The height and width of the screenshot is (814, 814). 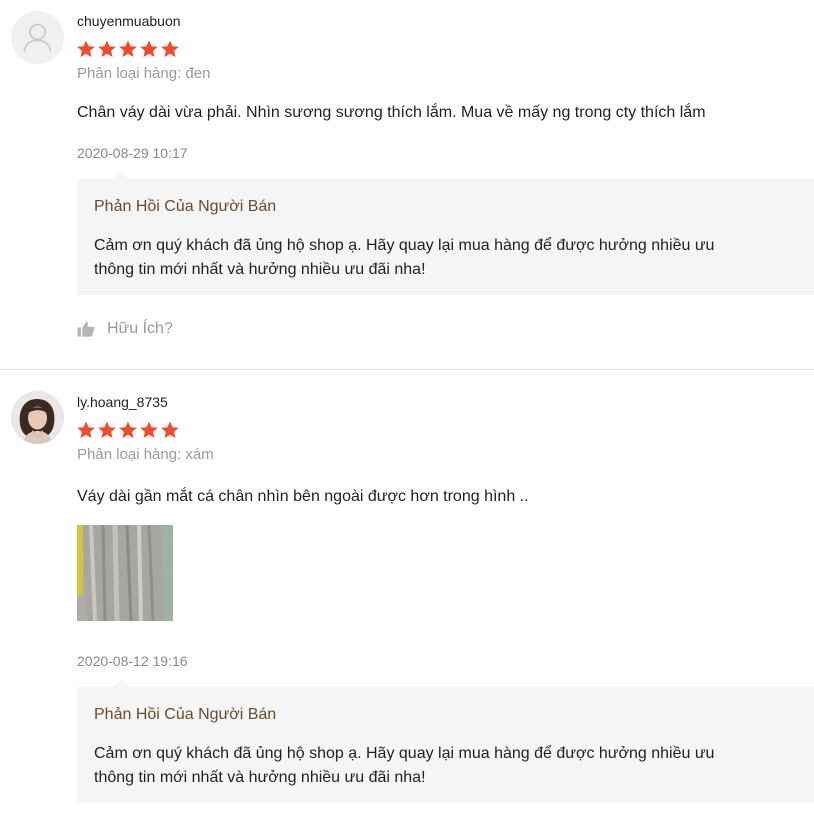 I want to click on review-variation: Phân loại hàng: đen, so click(x=144, y=73).